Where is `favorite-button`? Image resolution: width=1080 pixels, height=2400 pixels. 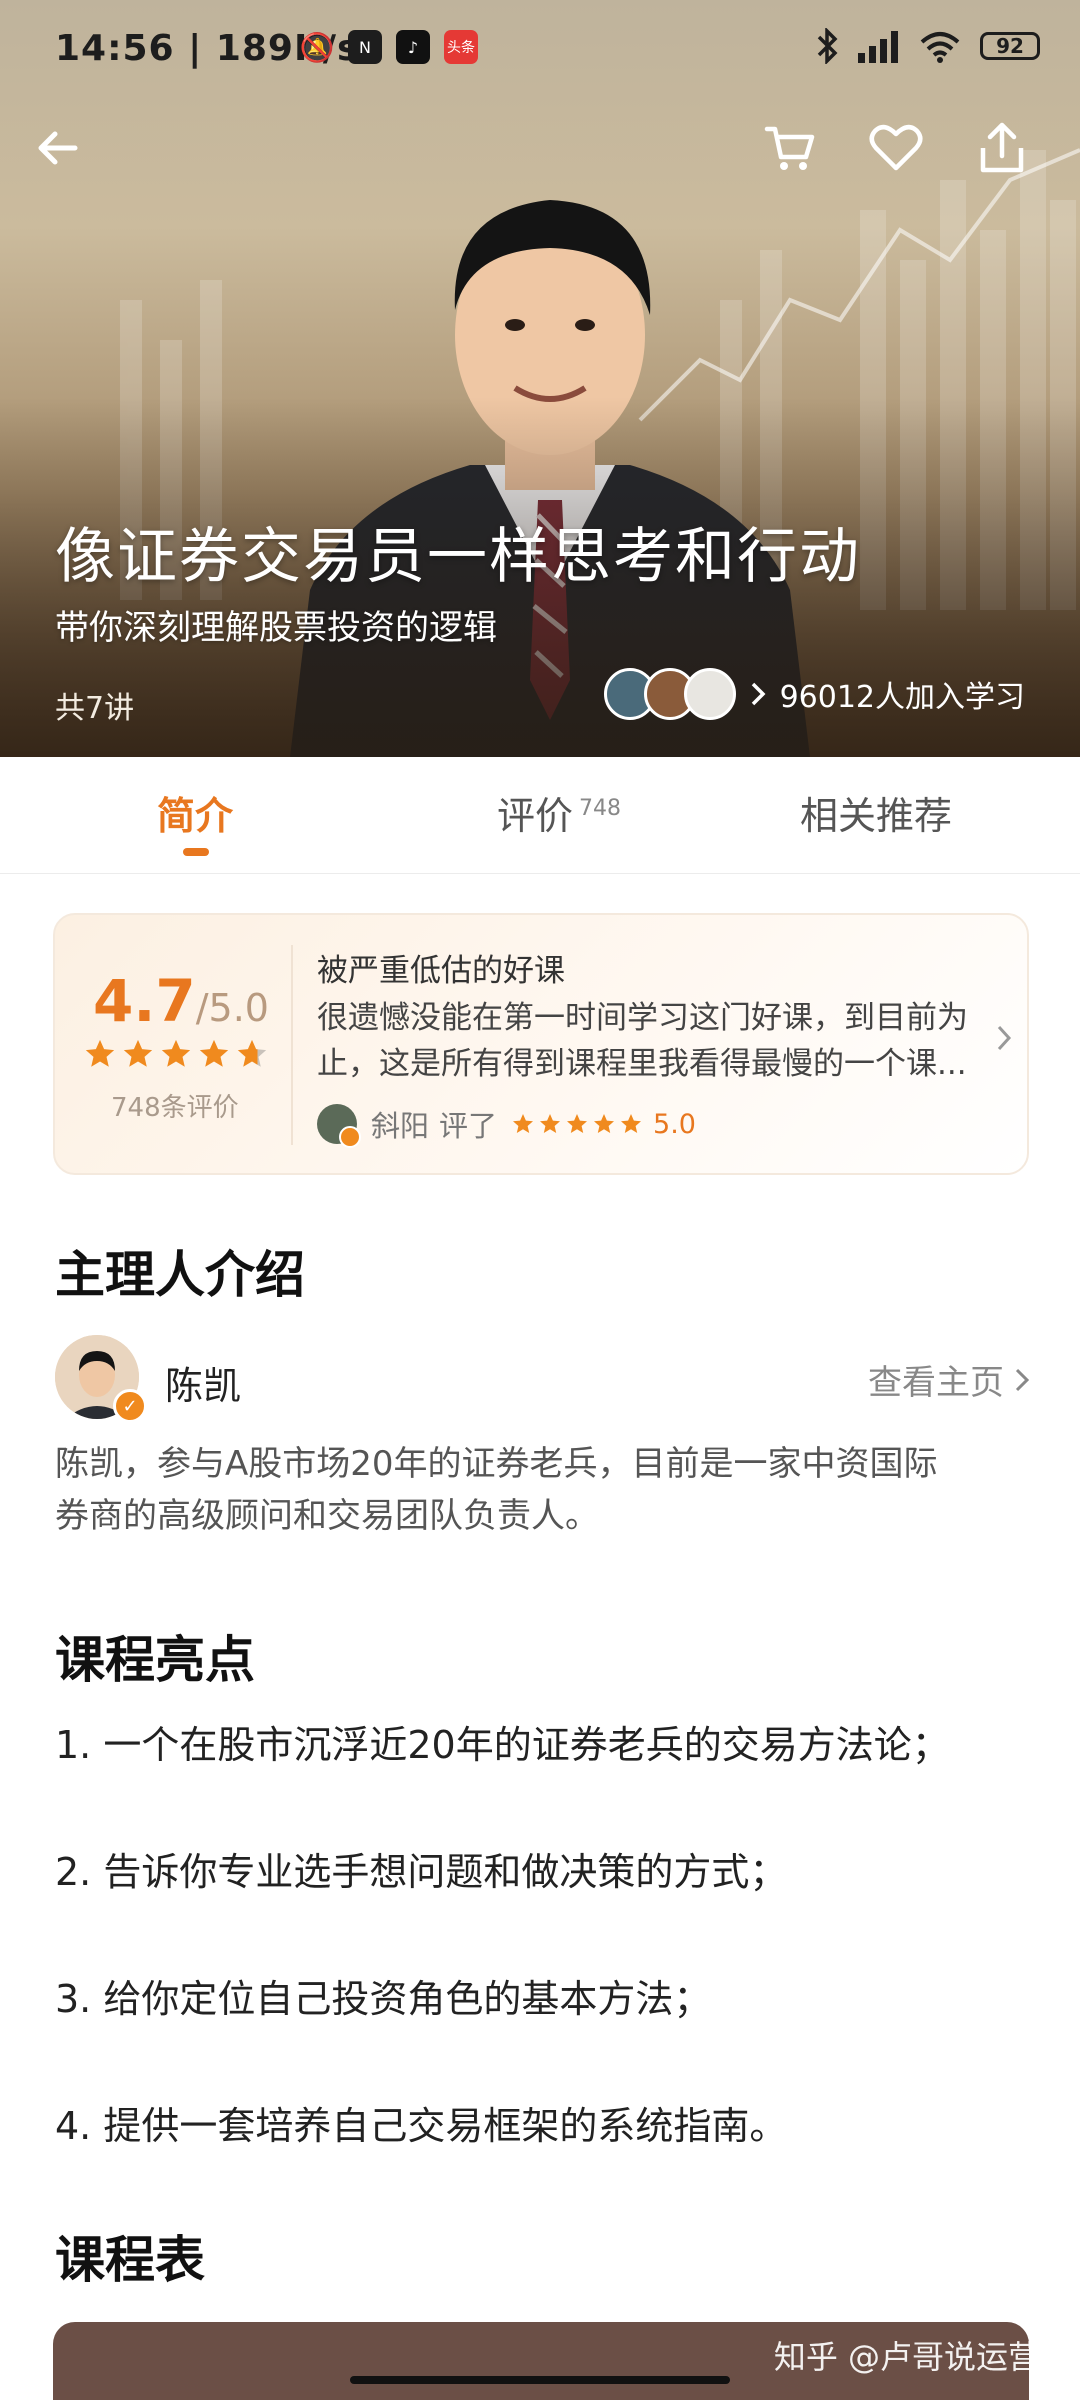 favorite-button is located at coordinates (896, 148).